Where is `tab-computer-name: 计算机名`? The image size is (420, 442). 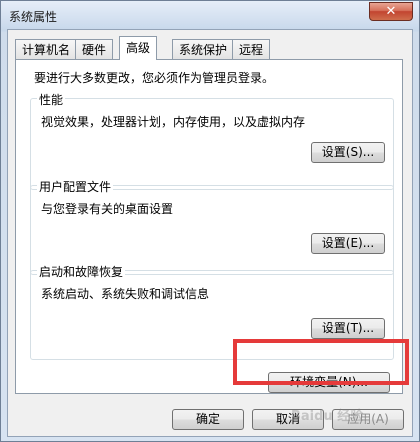
tab-computer-name: 计算机名 is located at coordinates (46, 49).